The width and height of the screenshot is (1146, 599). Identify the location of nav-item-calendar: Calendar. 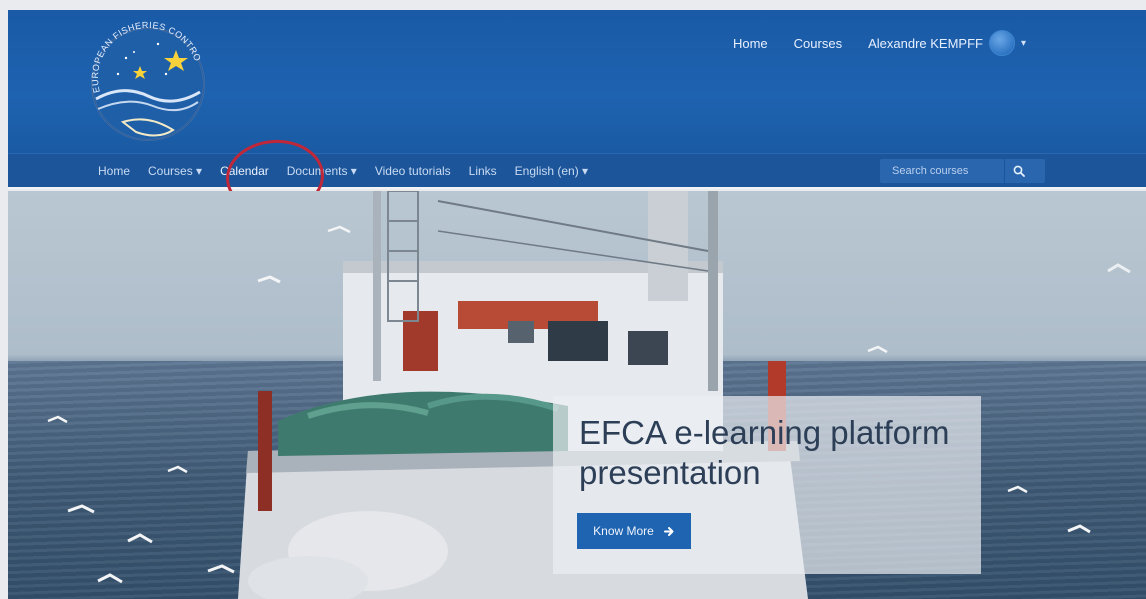
(244, 171).